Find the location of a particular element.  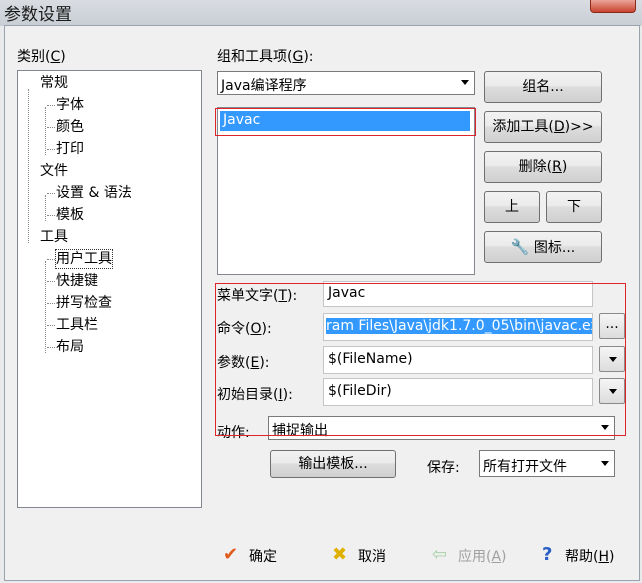

move-up-button: 上 is located at coordinates (512, 207).